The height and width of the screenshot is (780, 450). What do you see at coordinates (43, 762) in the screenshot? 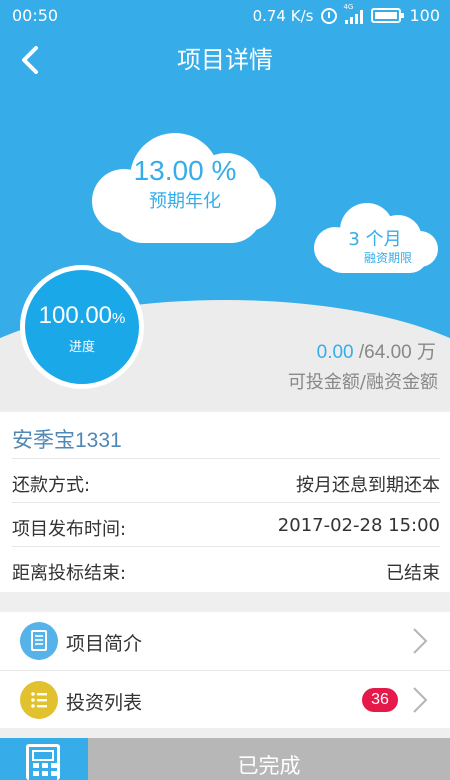
I see `calculator-icon` at bounding box center [43, 762].